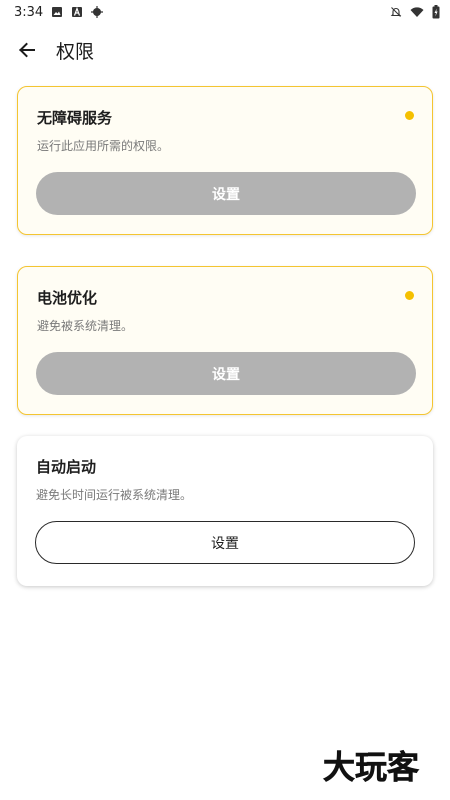 Image resolution: width=450 pixels, height=800 pixels. Describe the element at coordinates (226, 193) in the screenshot. I see `accessibility-settings-button: 设置` at that location.